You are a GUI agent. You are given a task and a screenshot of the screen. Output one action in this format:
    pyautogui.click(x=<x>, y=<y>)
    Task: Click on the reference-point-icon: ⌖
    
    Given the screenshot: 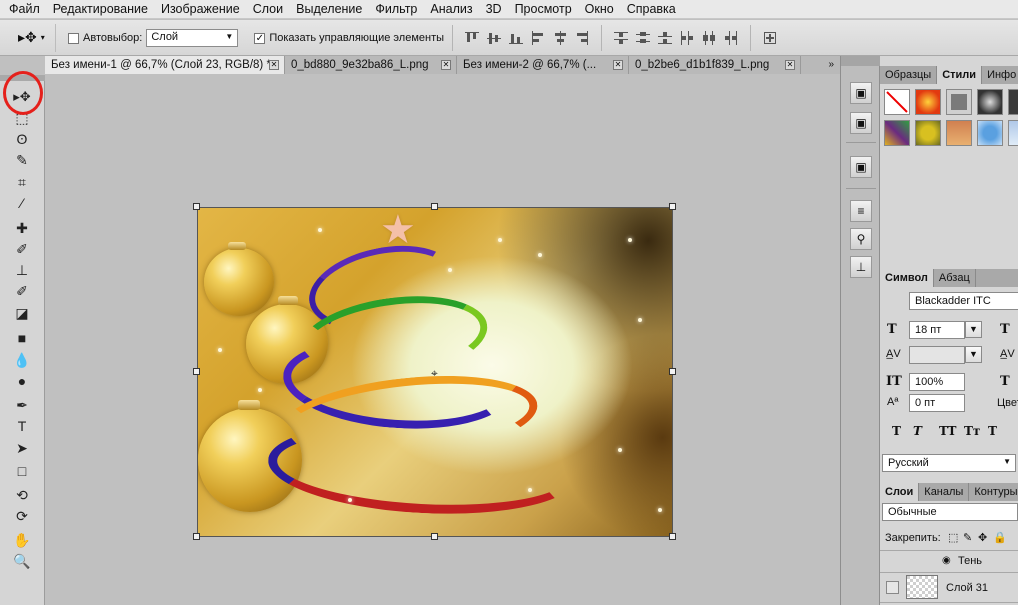 What is the action you would take?
    pyautogui.click(x=434, y=373)
    